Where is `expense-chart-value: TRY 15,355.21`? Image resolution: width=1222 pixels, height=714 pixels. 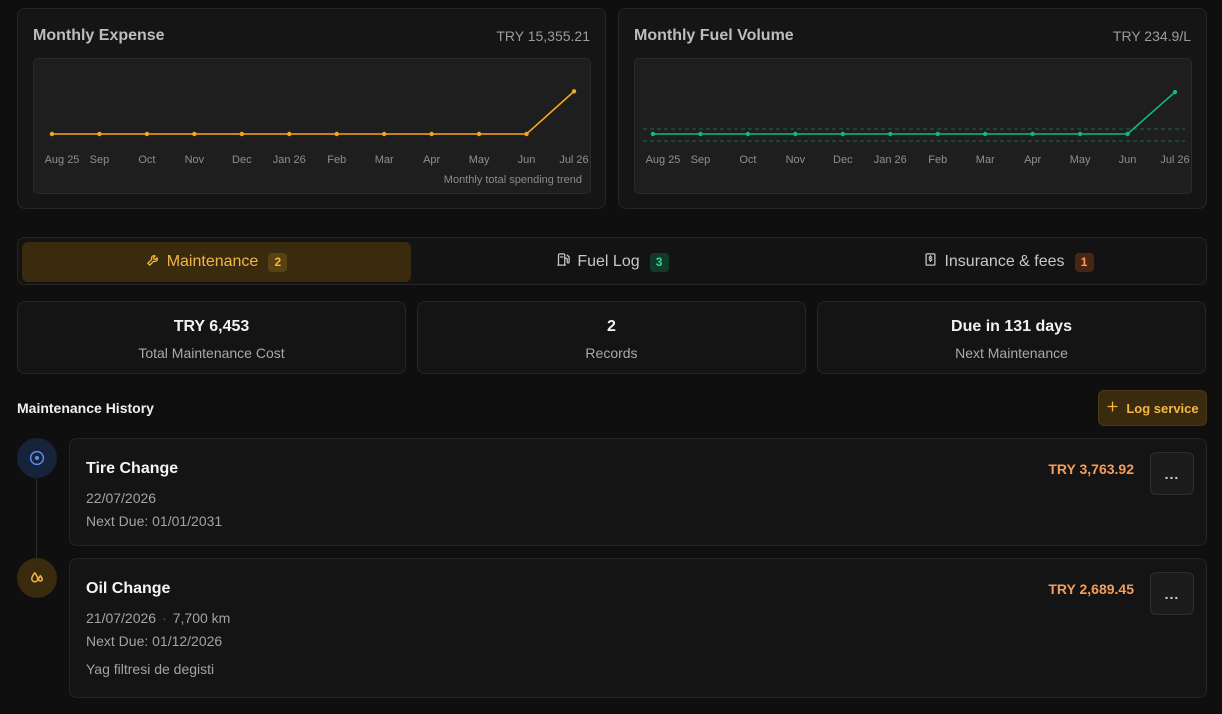
expense-chart-value: TRY 15,355.21 is located at coordinates (543, 36).